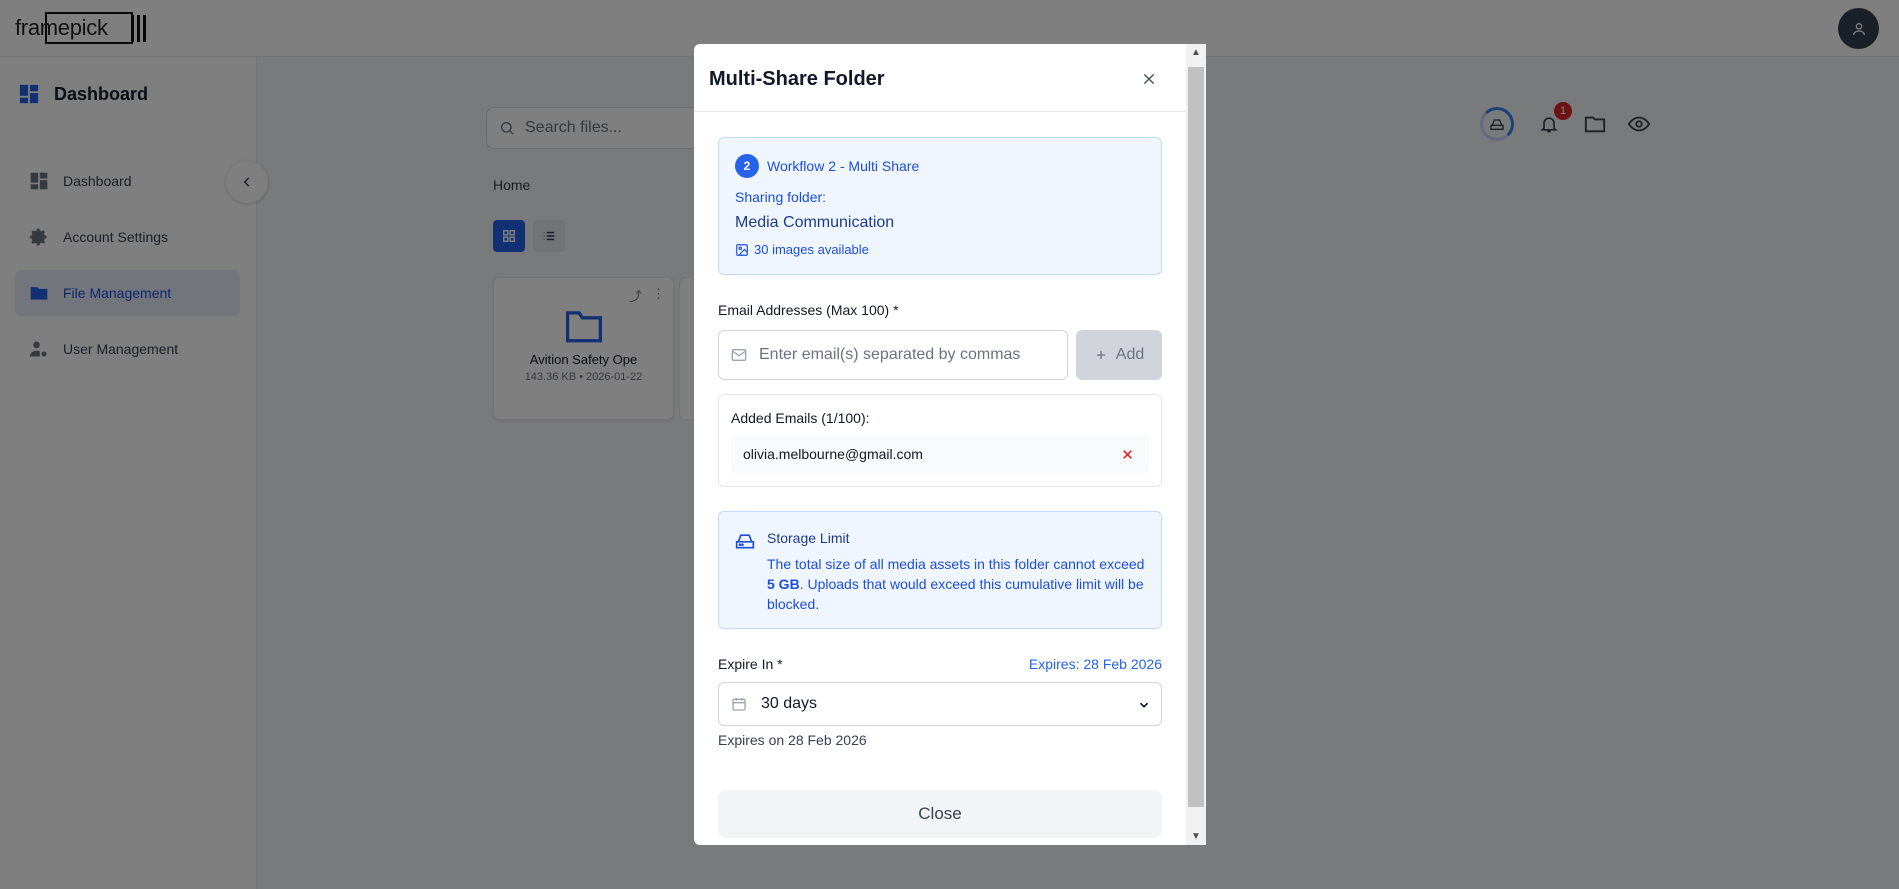  What do you see at coordinates (1196, 52) in the screenshot?
I see `scroll-up-arrow: ▲` at bounding box center [1196, 52].